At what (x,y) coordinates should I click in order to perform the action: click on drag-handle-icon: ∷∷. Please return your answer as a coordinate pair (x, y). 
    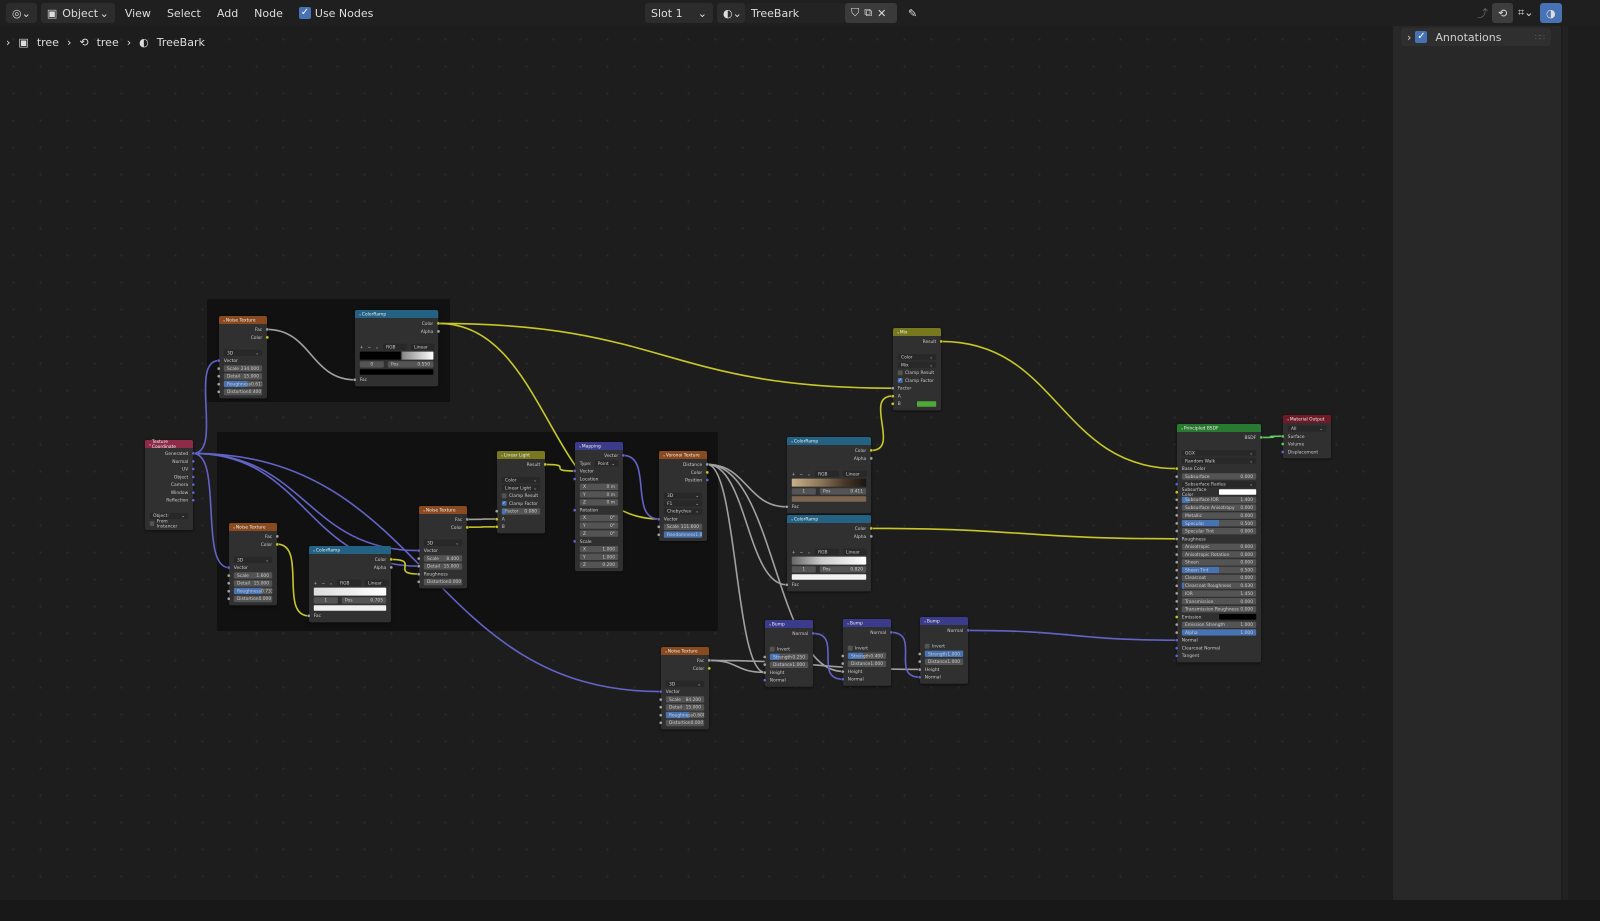
    Looking at the image, I should click on (1540, 37).